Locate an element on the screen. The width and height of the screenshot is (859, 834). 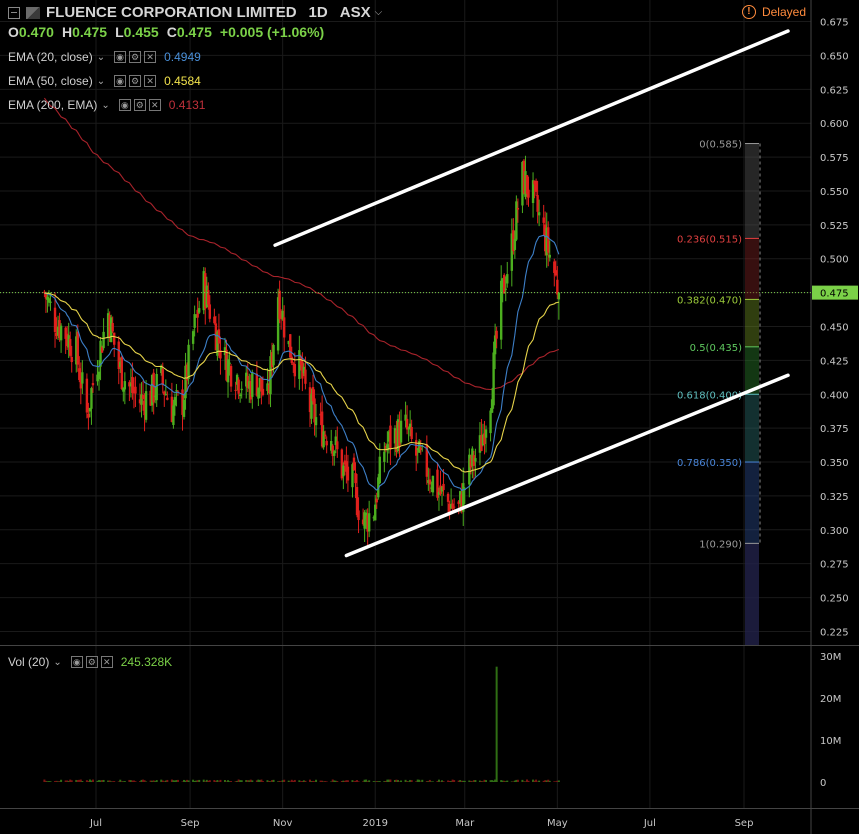
y-tick-label: 0.575 is located at coordinates (834, 158).